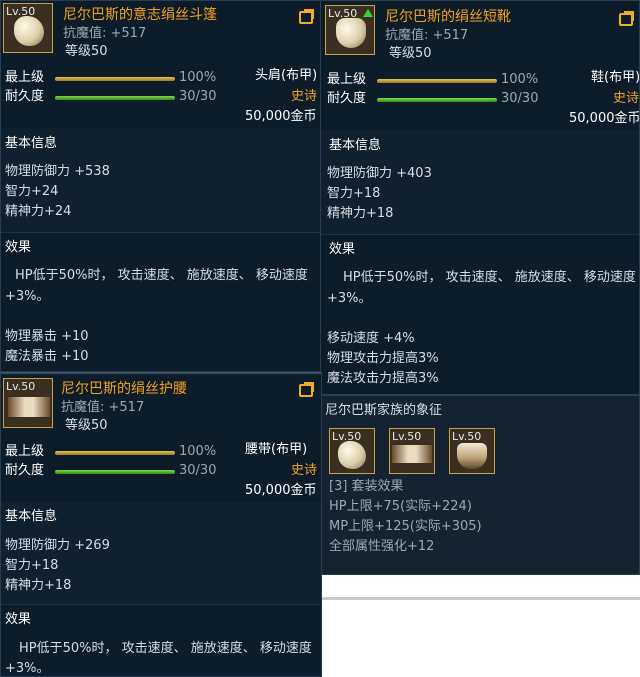  Describe the element at coordinates (382, 546) in the screenshot. I see `set-bonus: 全部属性强化+12` at that location.